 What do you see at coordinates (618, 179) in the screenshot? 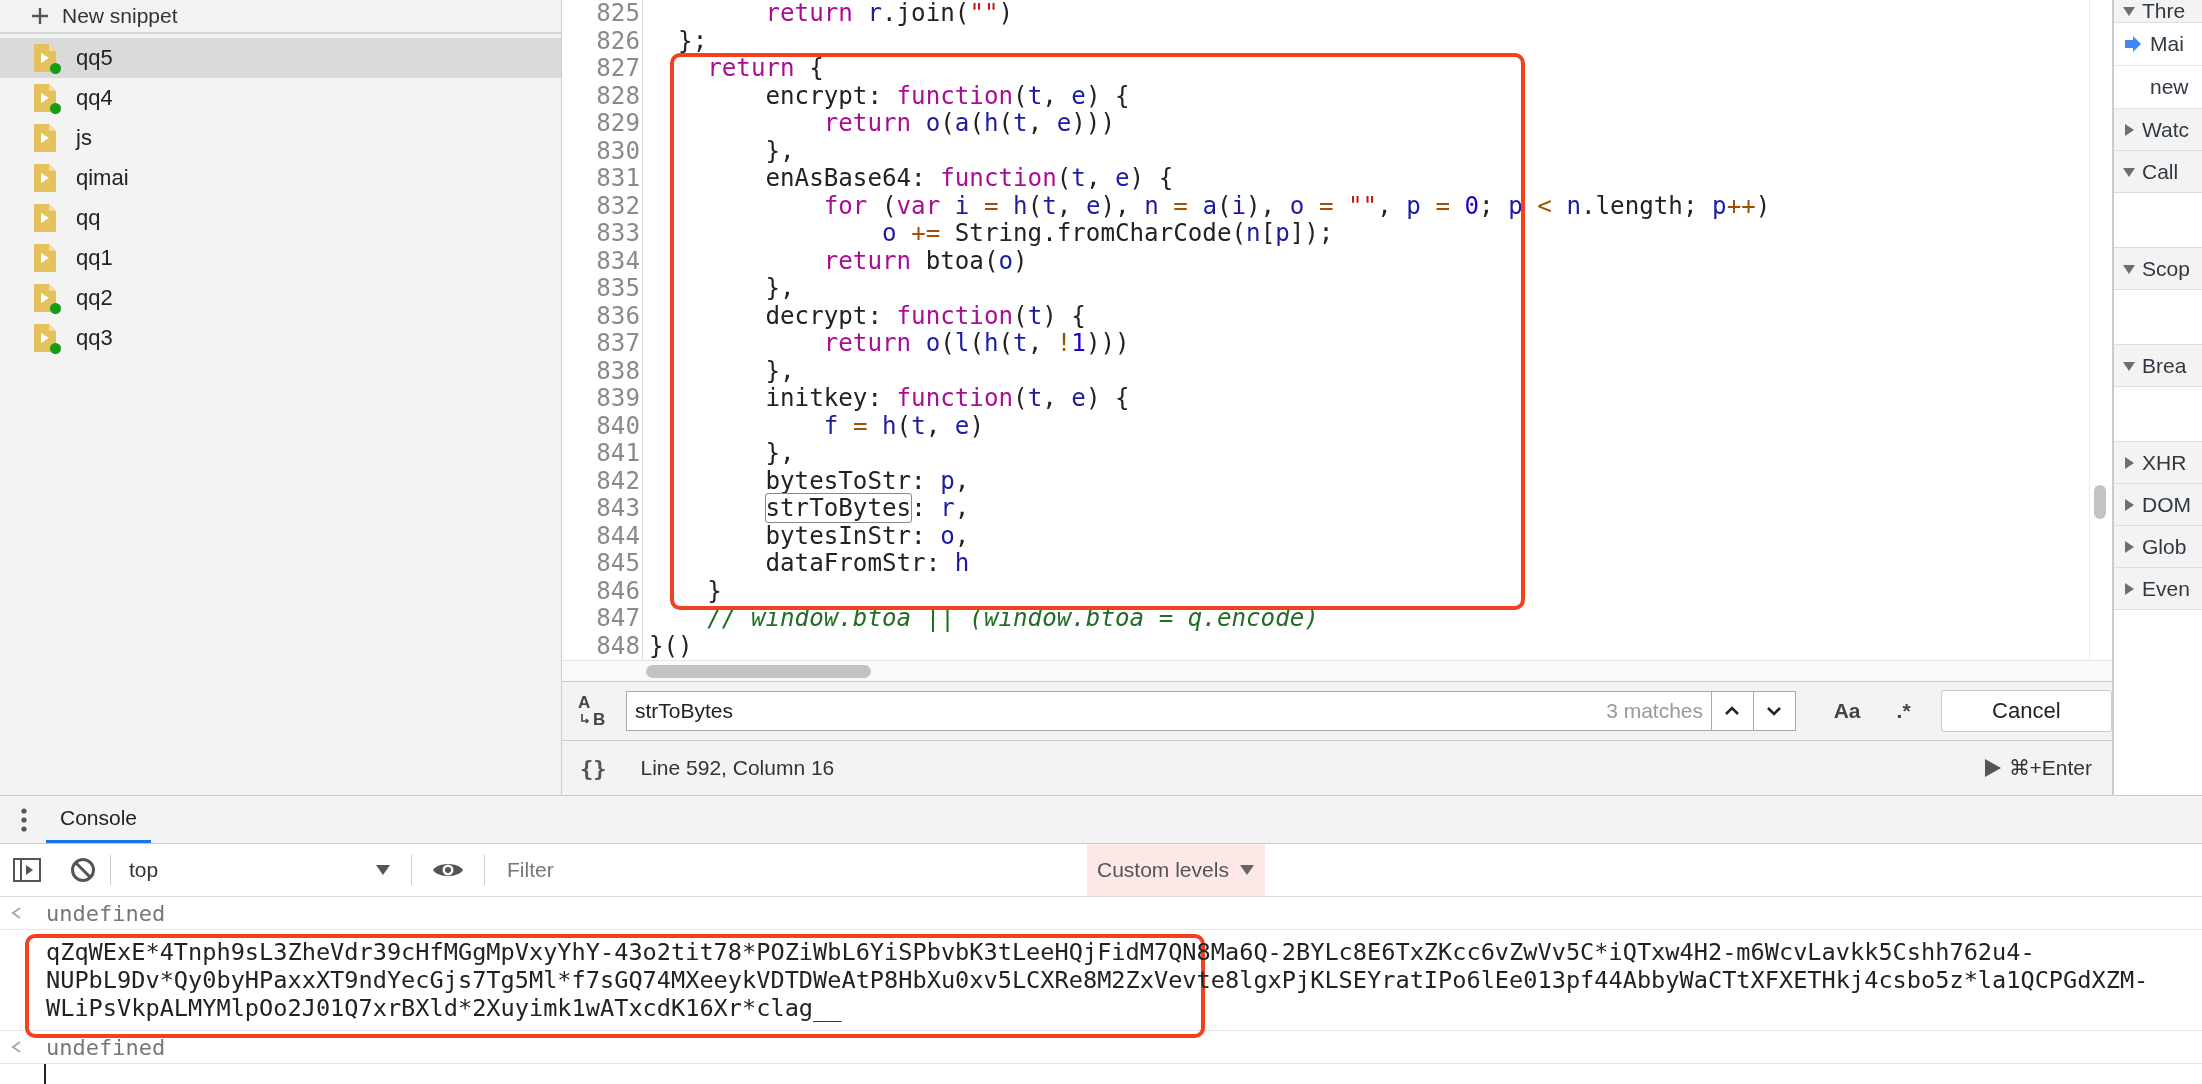
I see `line-number: 831` at bounding box center [618, 179].